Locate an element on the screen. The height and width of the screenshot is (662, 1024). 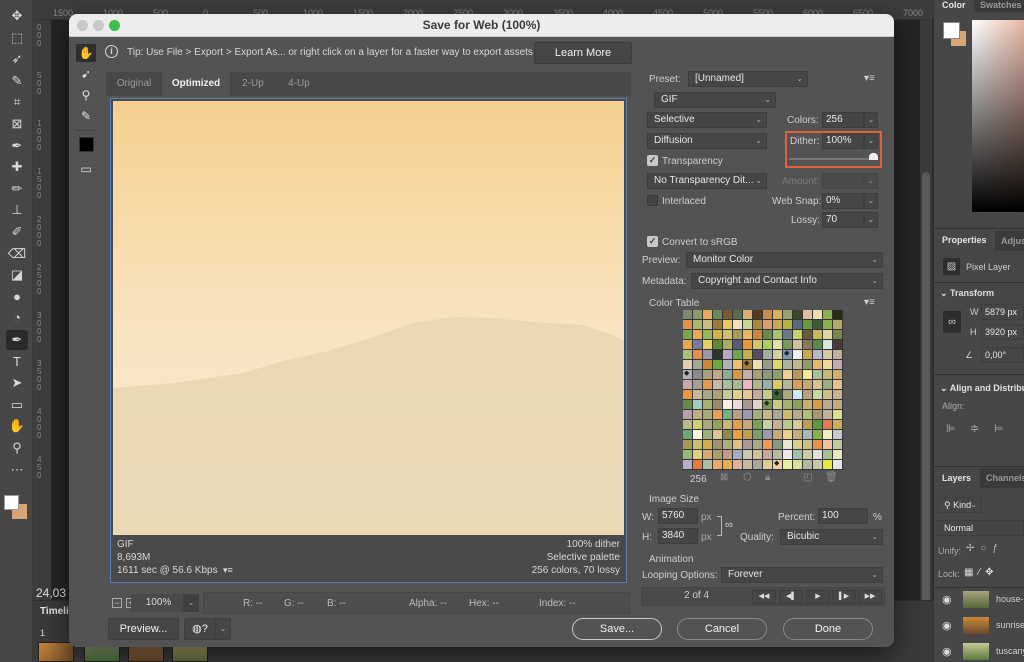
colors-dropdown: ⌄ is located at coordinates (871, 120).